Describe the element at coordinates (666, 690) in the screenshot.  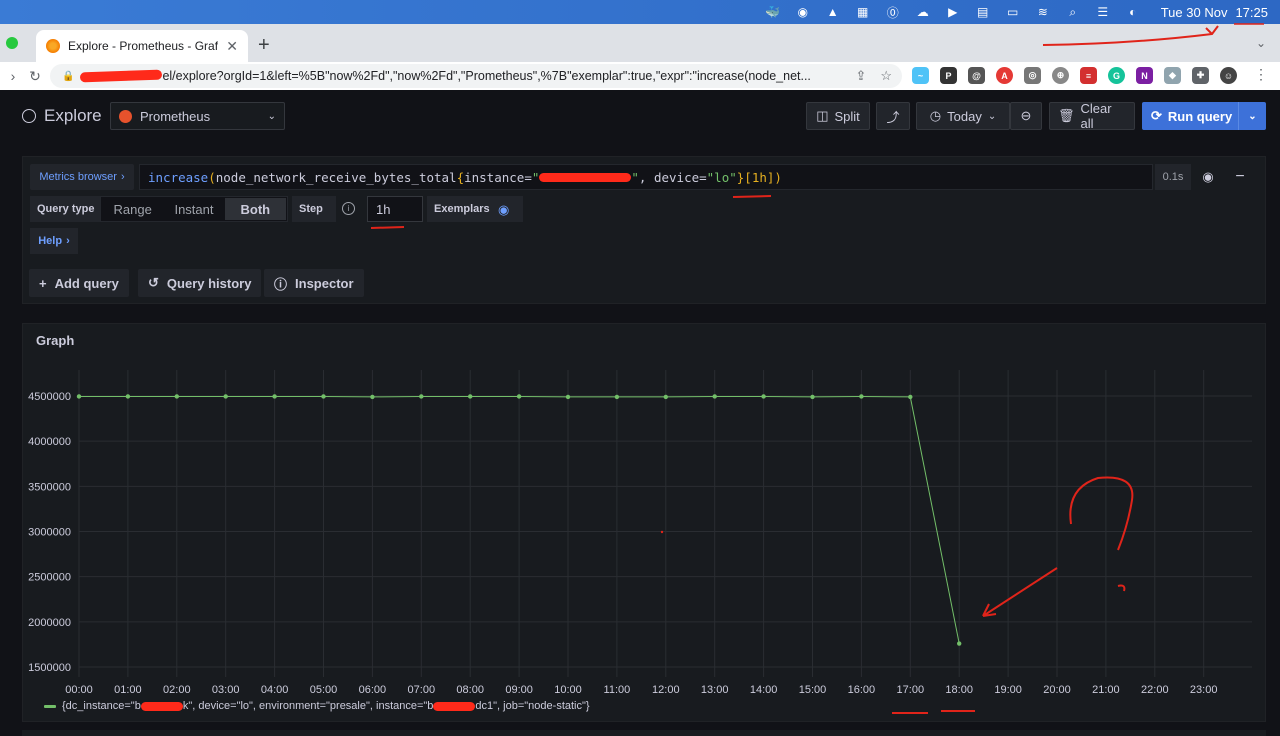
I see `x-tick-label: 12:00` at that location.